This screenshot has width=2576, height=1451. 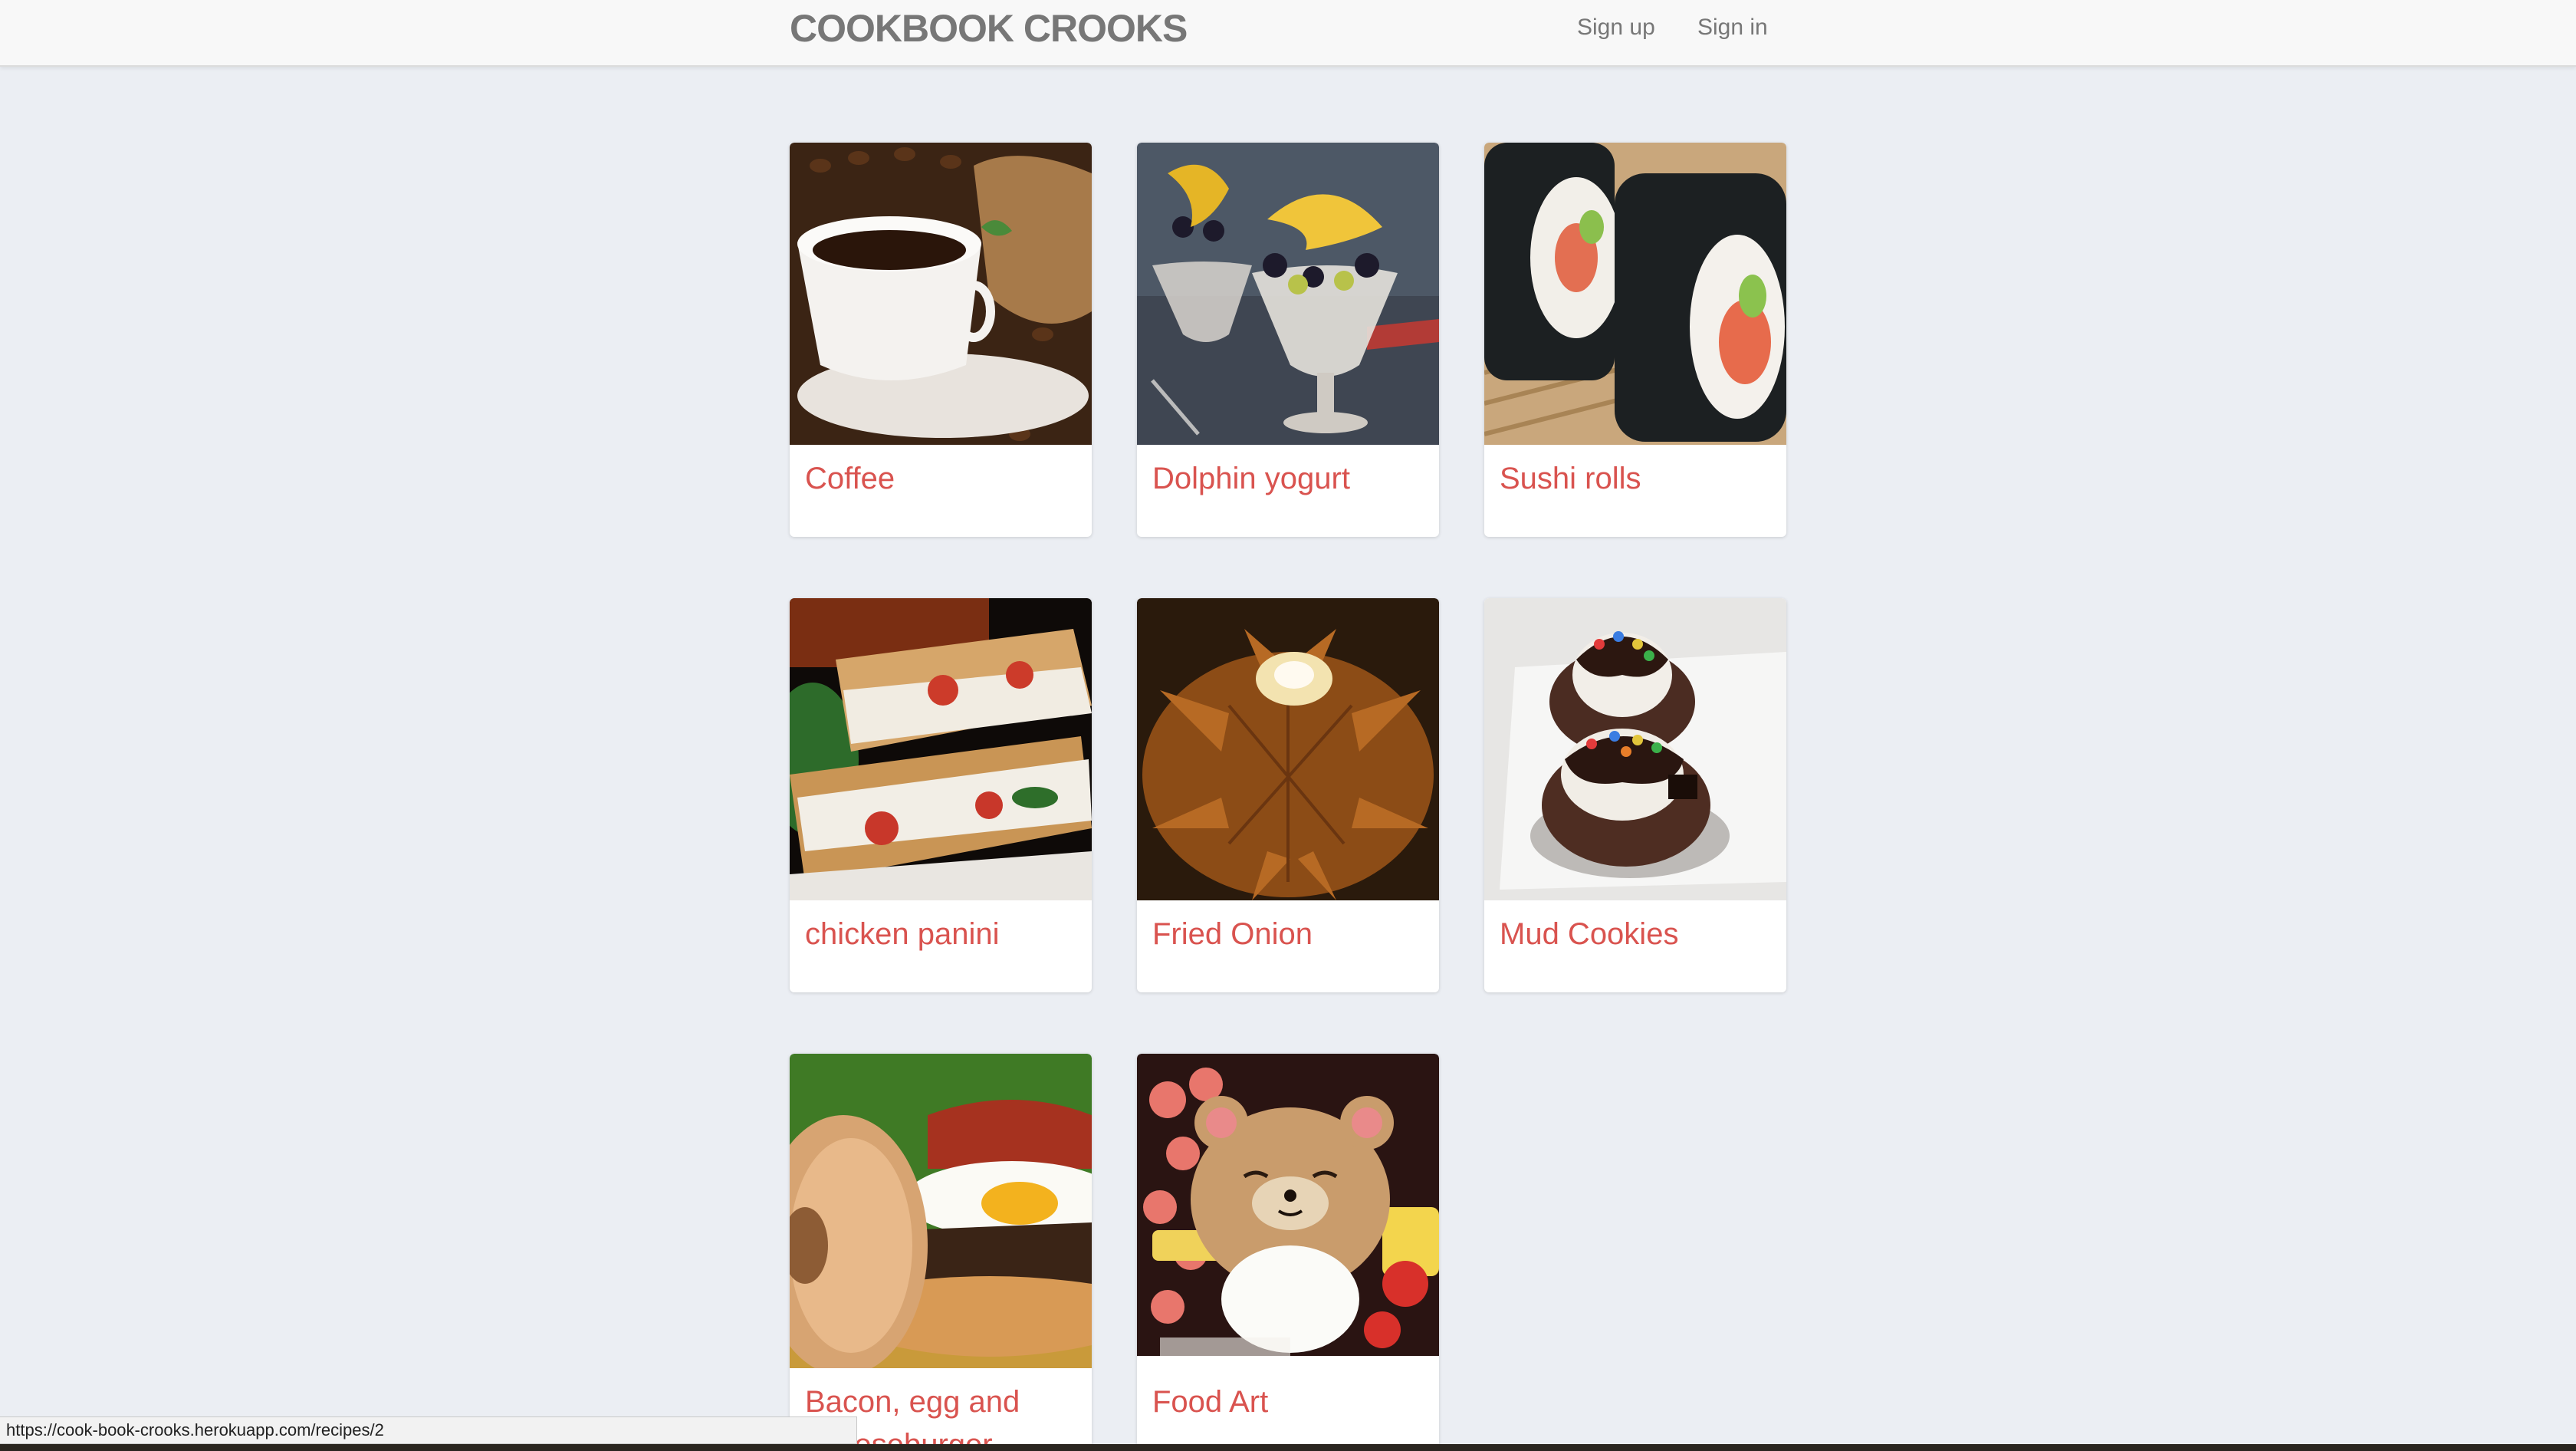 I want to click on mud-cookies-photo, so click(x=1635, y=749).